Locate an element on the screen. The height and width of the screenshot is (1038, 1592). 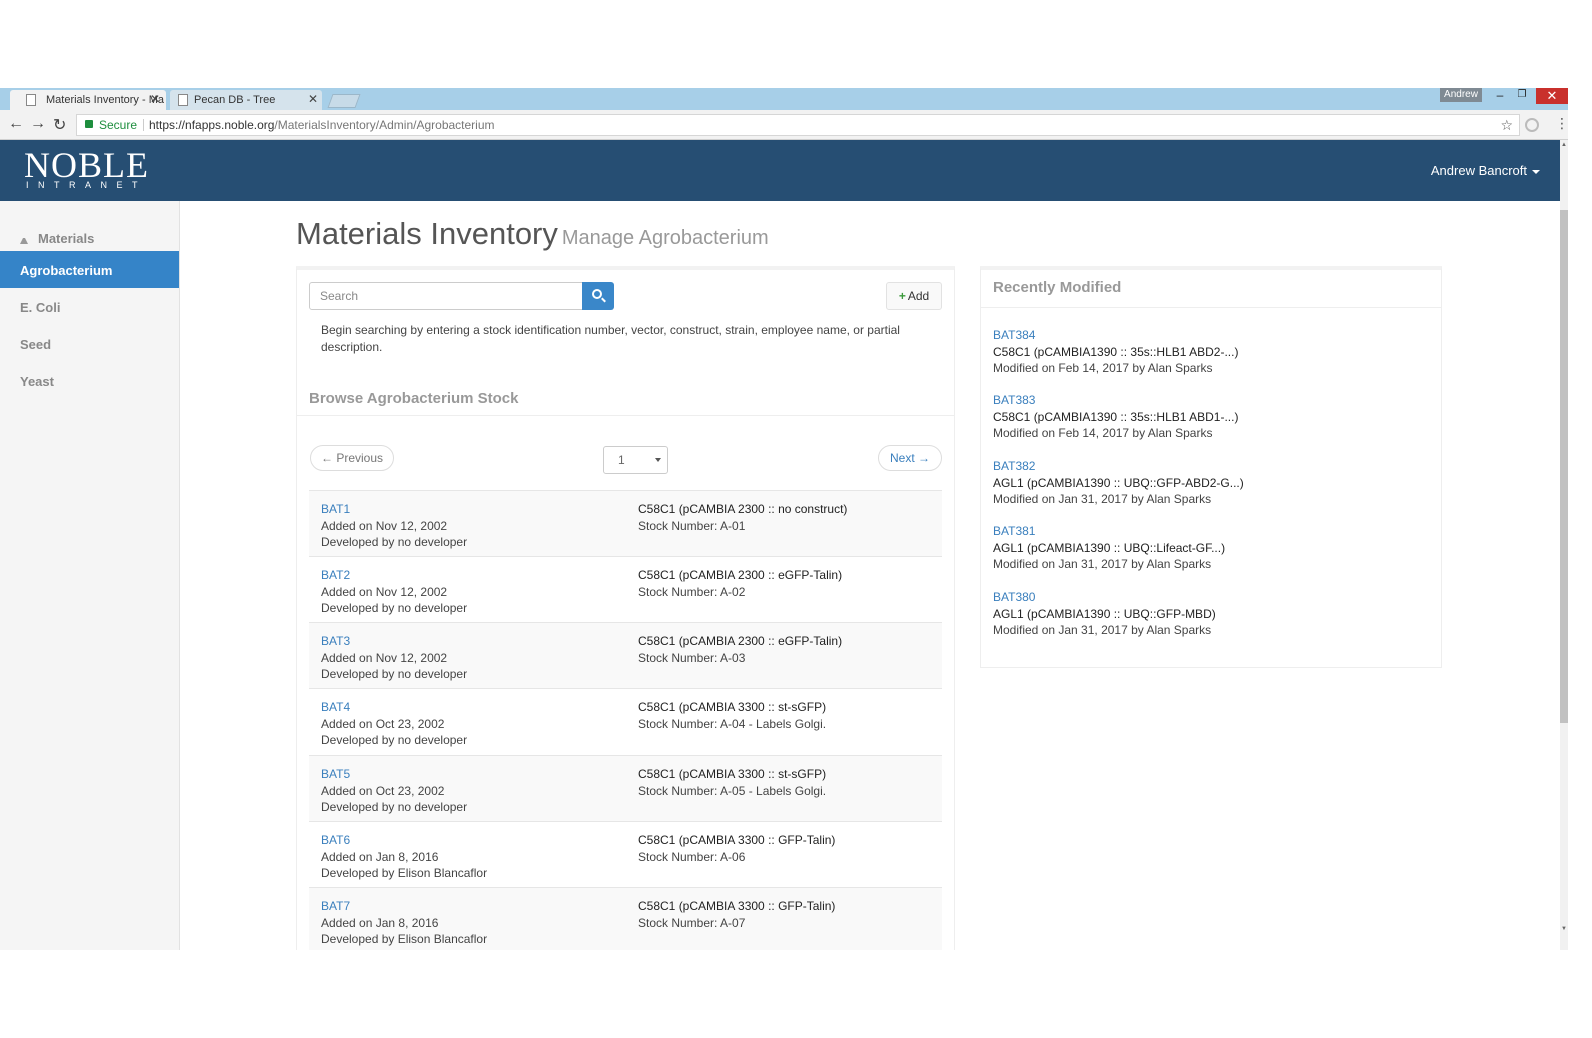
stock-number: Stock Number: A-05 - Labels Golgi. is located at coordinates (732, 790).